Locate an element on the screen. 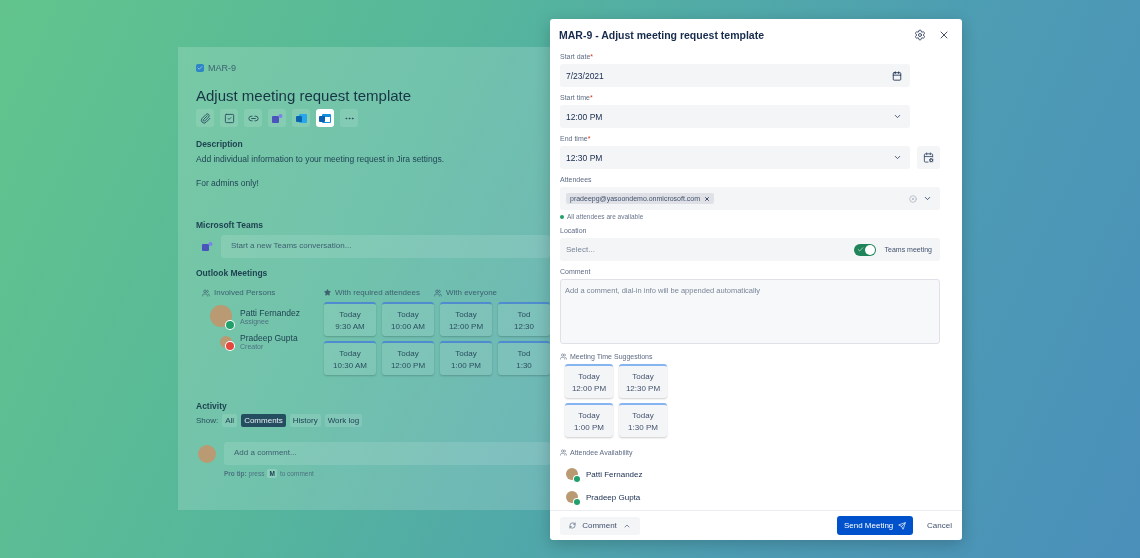 The height and width of the screenshot is (558, 1140). description-text: For admins only! is located at coordinates (228, 183).